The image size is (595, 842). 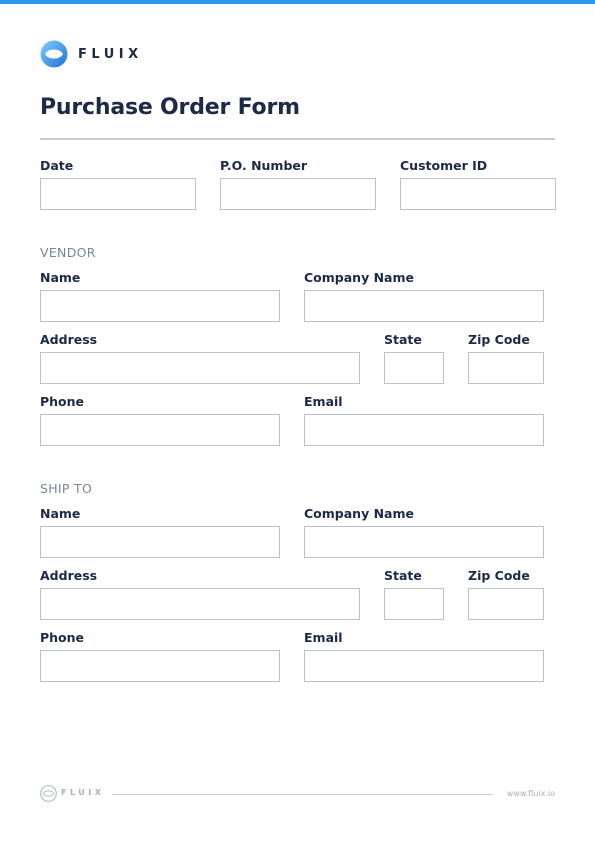 I want to click on vendor-company-label: Company Name, so click(x=359, y=277).